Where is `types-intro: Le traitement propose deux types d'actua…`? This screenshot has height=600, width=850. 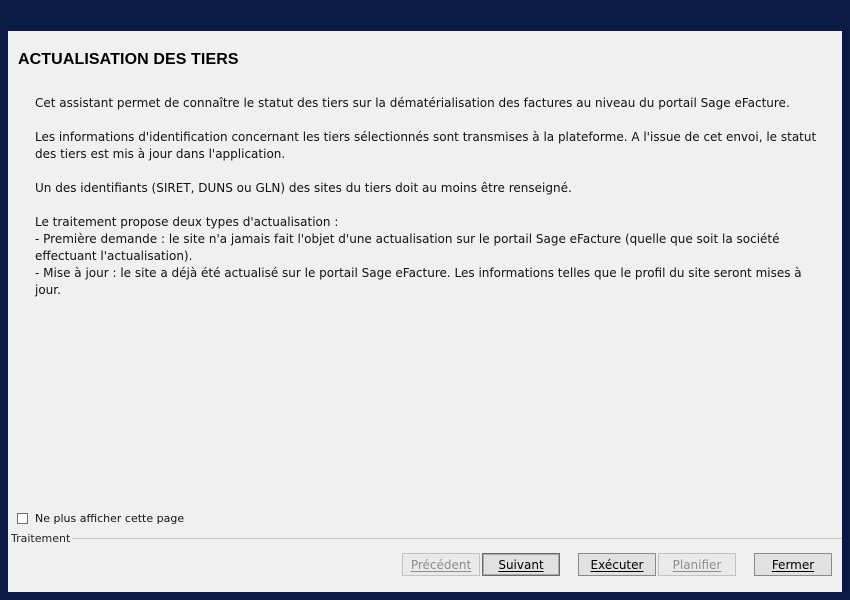 types-intro: Le traitement propose deux types d'actua… is located at coordinates (187, 222).